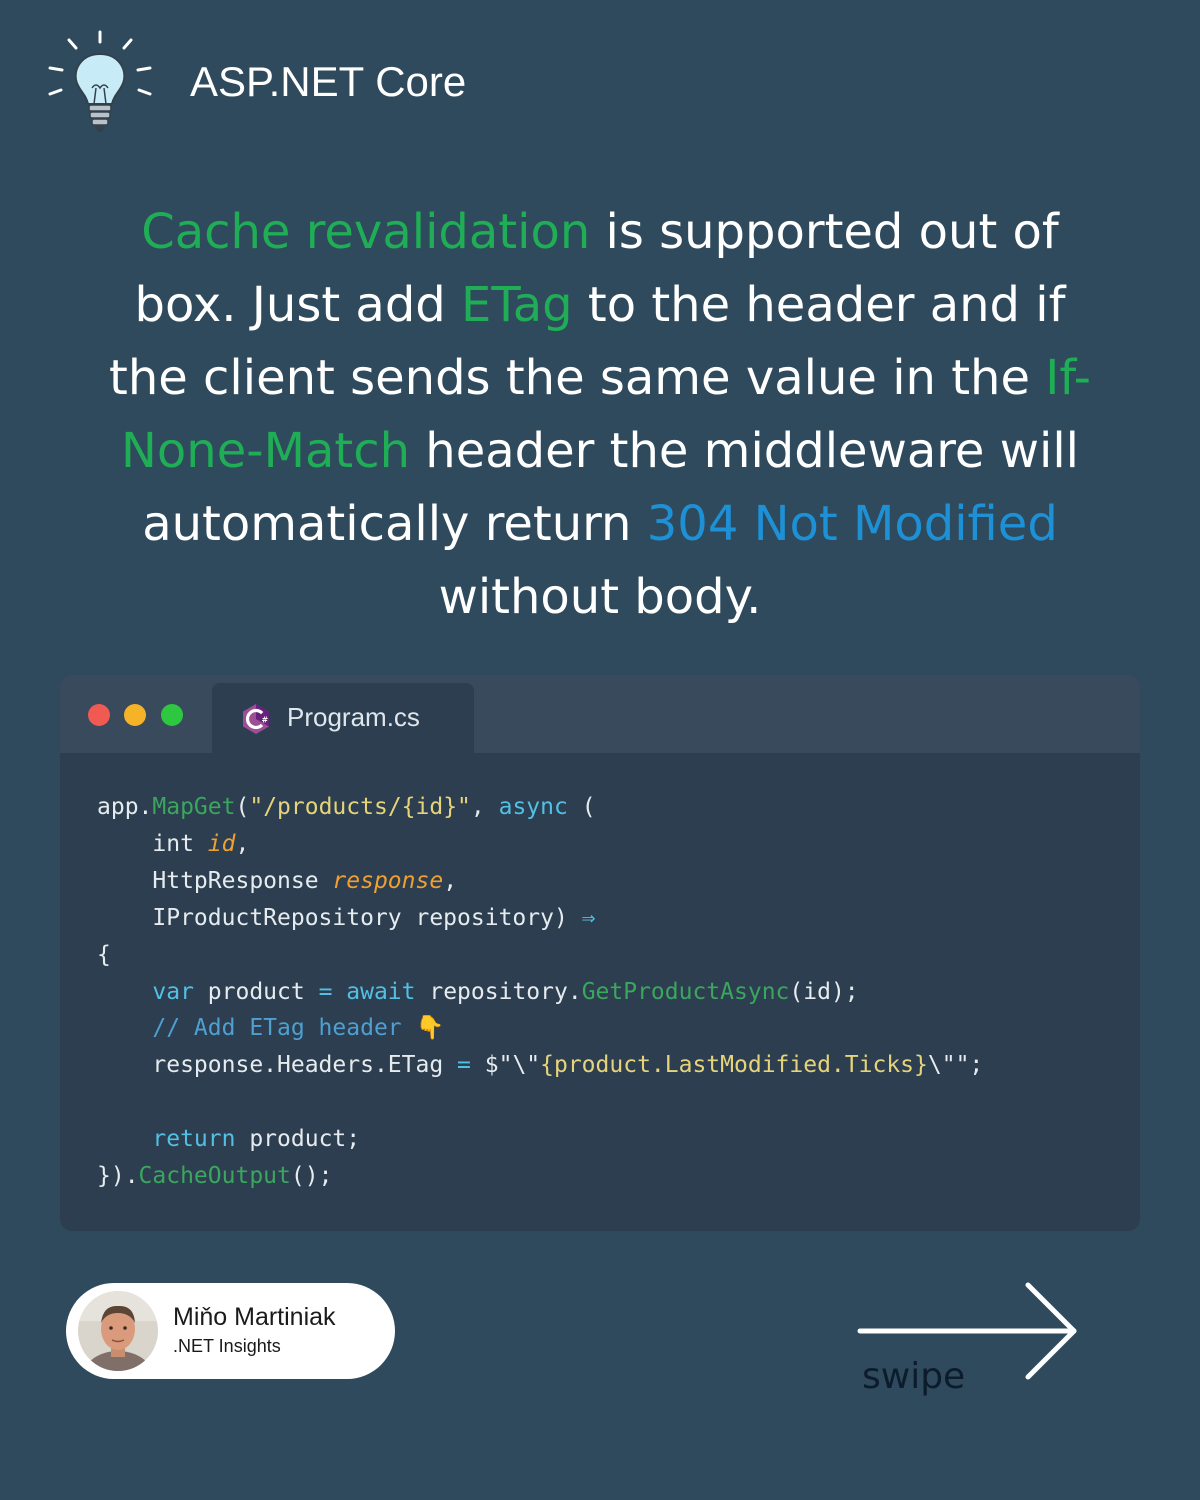 Image resolution: width=1200 pixels, height=1500 pixels. Describe the element at coordinates (194, 807) in the screenshot. I see `code-token: MapGet` at that location.